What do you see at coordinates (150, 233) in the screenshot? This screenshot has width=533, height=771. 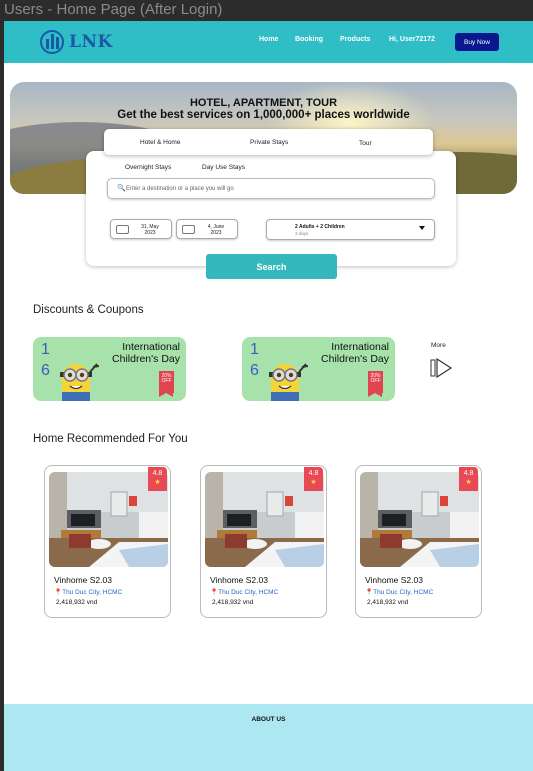 I see `checkin-year: 2023` at bounding box center [150, 233].